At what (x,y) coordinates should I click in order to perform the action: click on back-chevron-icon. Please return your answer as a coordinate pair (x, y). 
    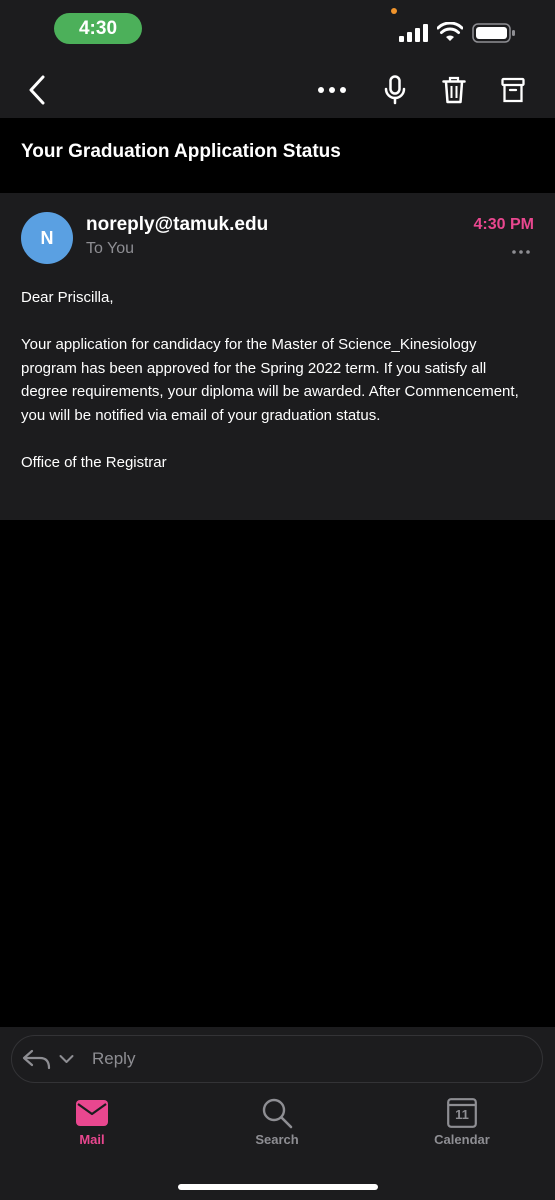
    Looking at the image, I should click on (37, 90).